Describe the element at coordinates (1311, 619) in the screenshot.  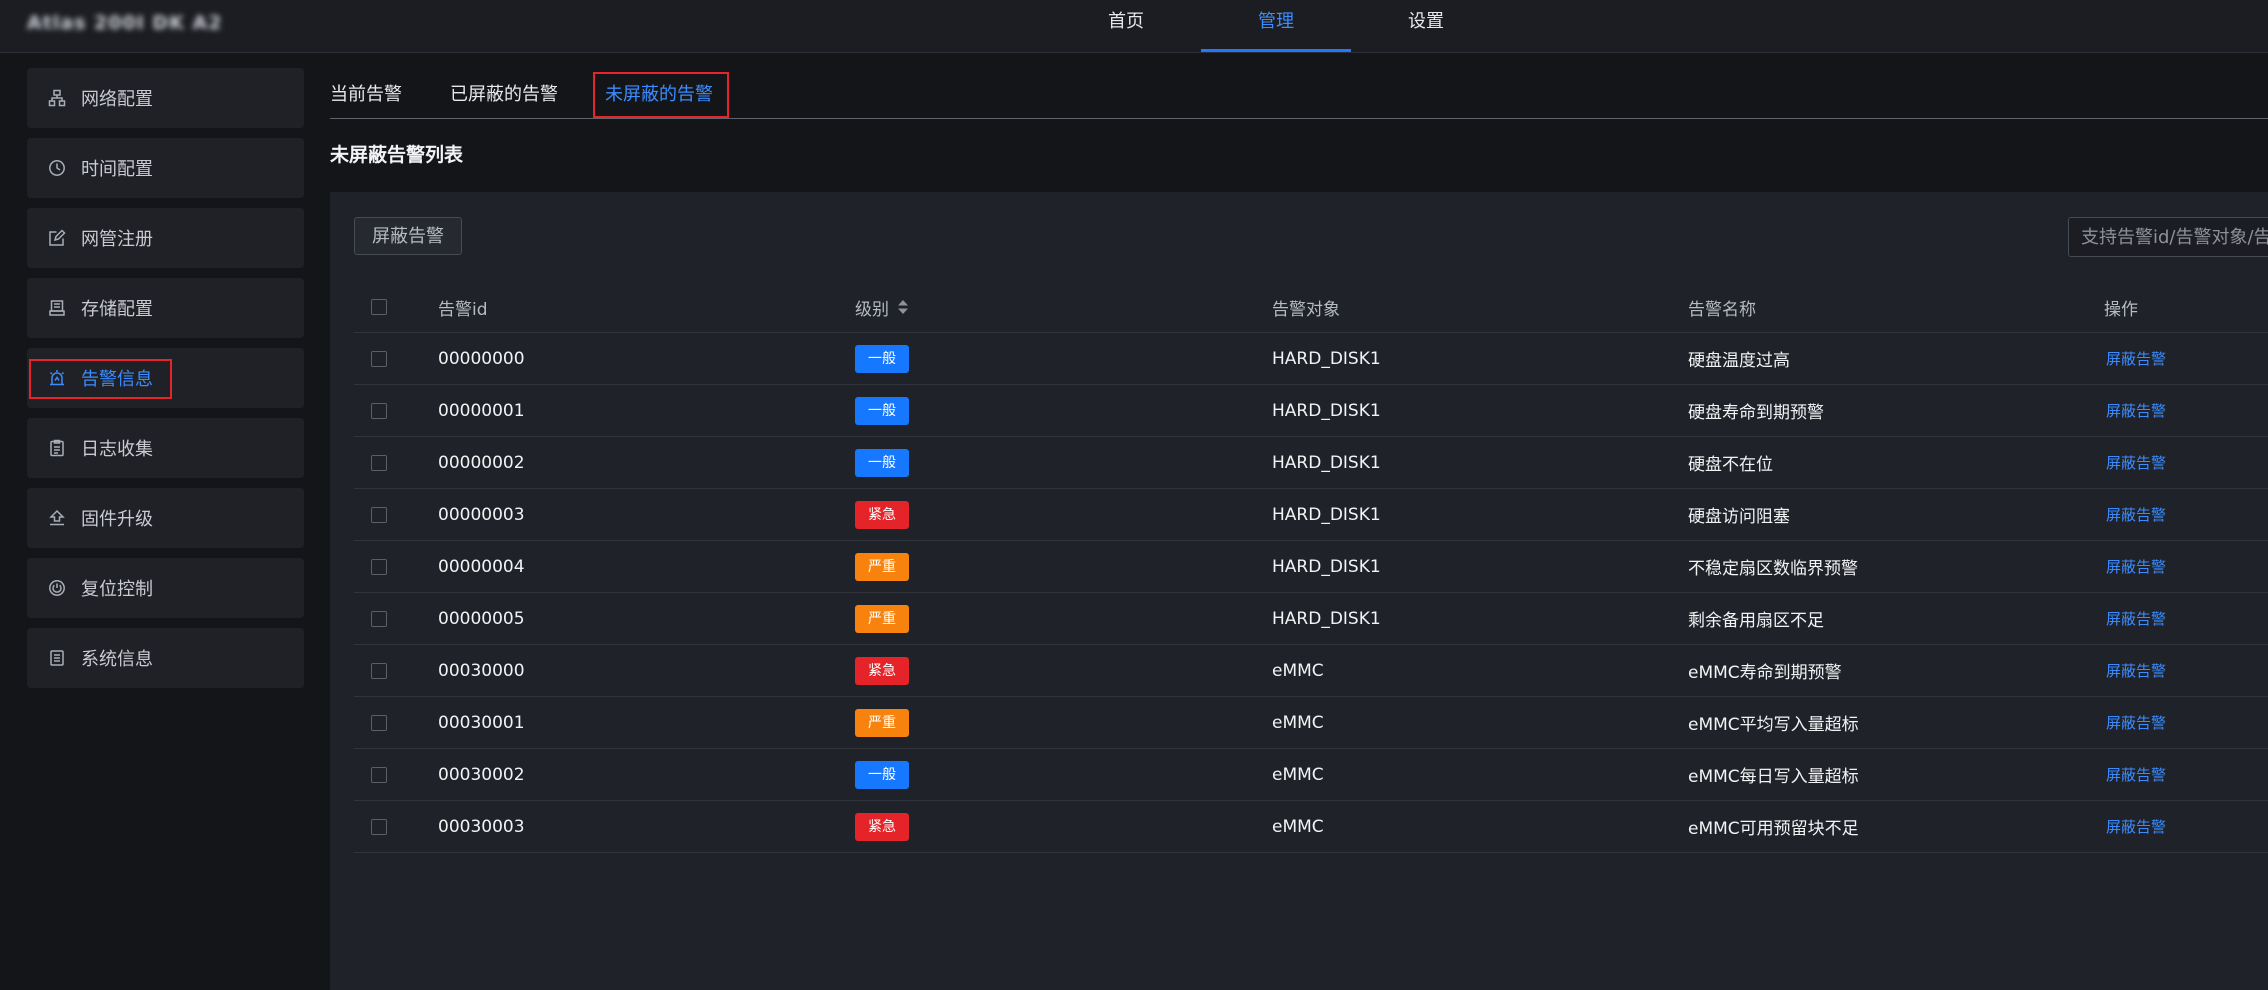
I see `table-row: 00000005 严重 HARD_DISK1 剩余备用扇区不足 屏蔽告警` at that location.